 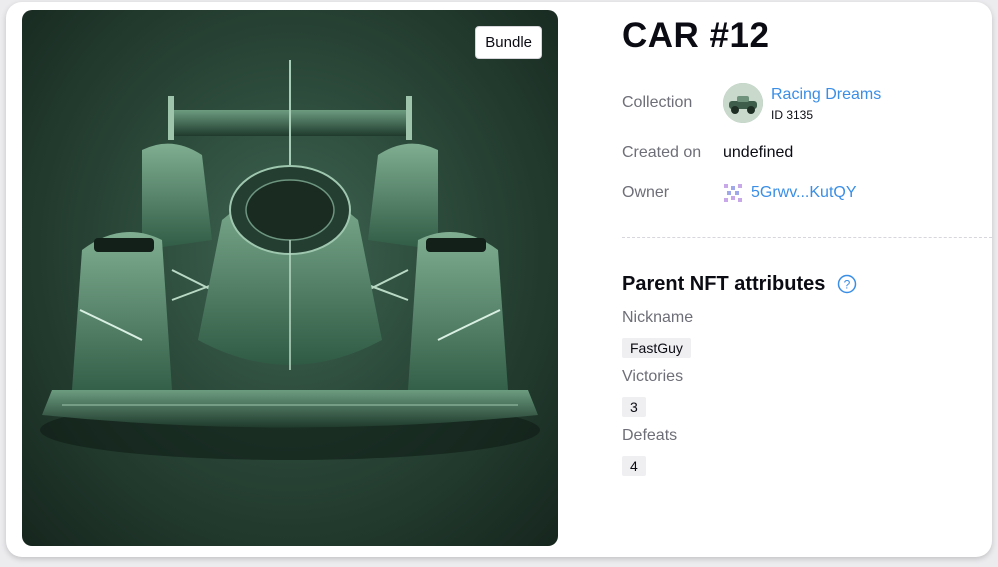 What do you see at coordinates (653, 376) in the screenshot?
I see `attribute-label-victories: Victories` at bounding box center [653, 376].